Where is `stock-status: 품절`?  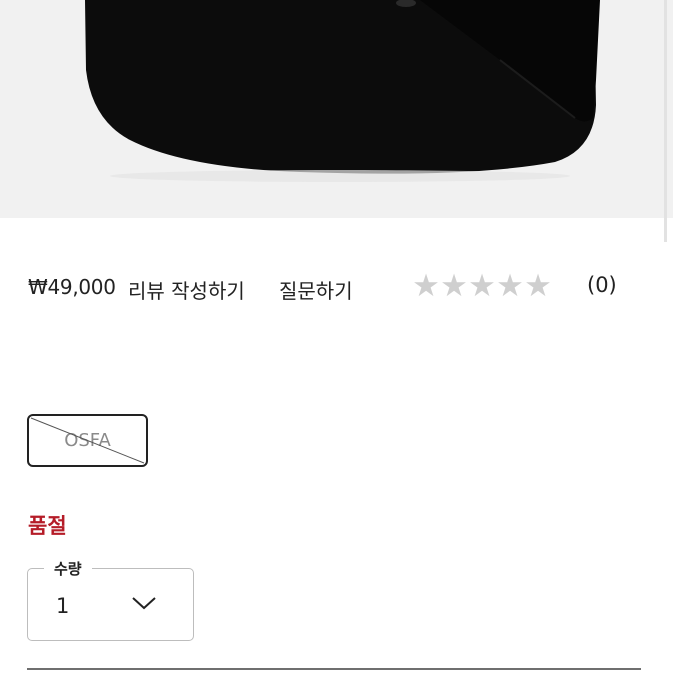
stock-status: 품절 is located at coordinates (47, 526).